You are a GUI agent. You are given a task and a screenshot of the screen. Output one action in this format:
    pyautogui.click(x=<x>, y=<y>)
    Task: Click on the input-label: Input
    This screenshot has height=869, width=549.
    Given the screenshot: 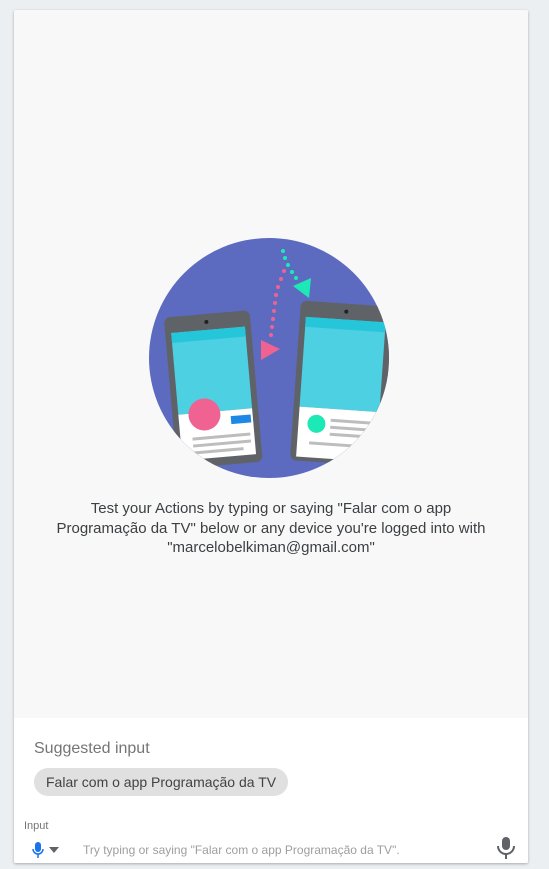 What is the action you would take?
    pyautogui.click(x=36, y=826)
    